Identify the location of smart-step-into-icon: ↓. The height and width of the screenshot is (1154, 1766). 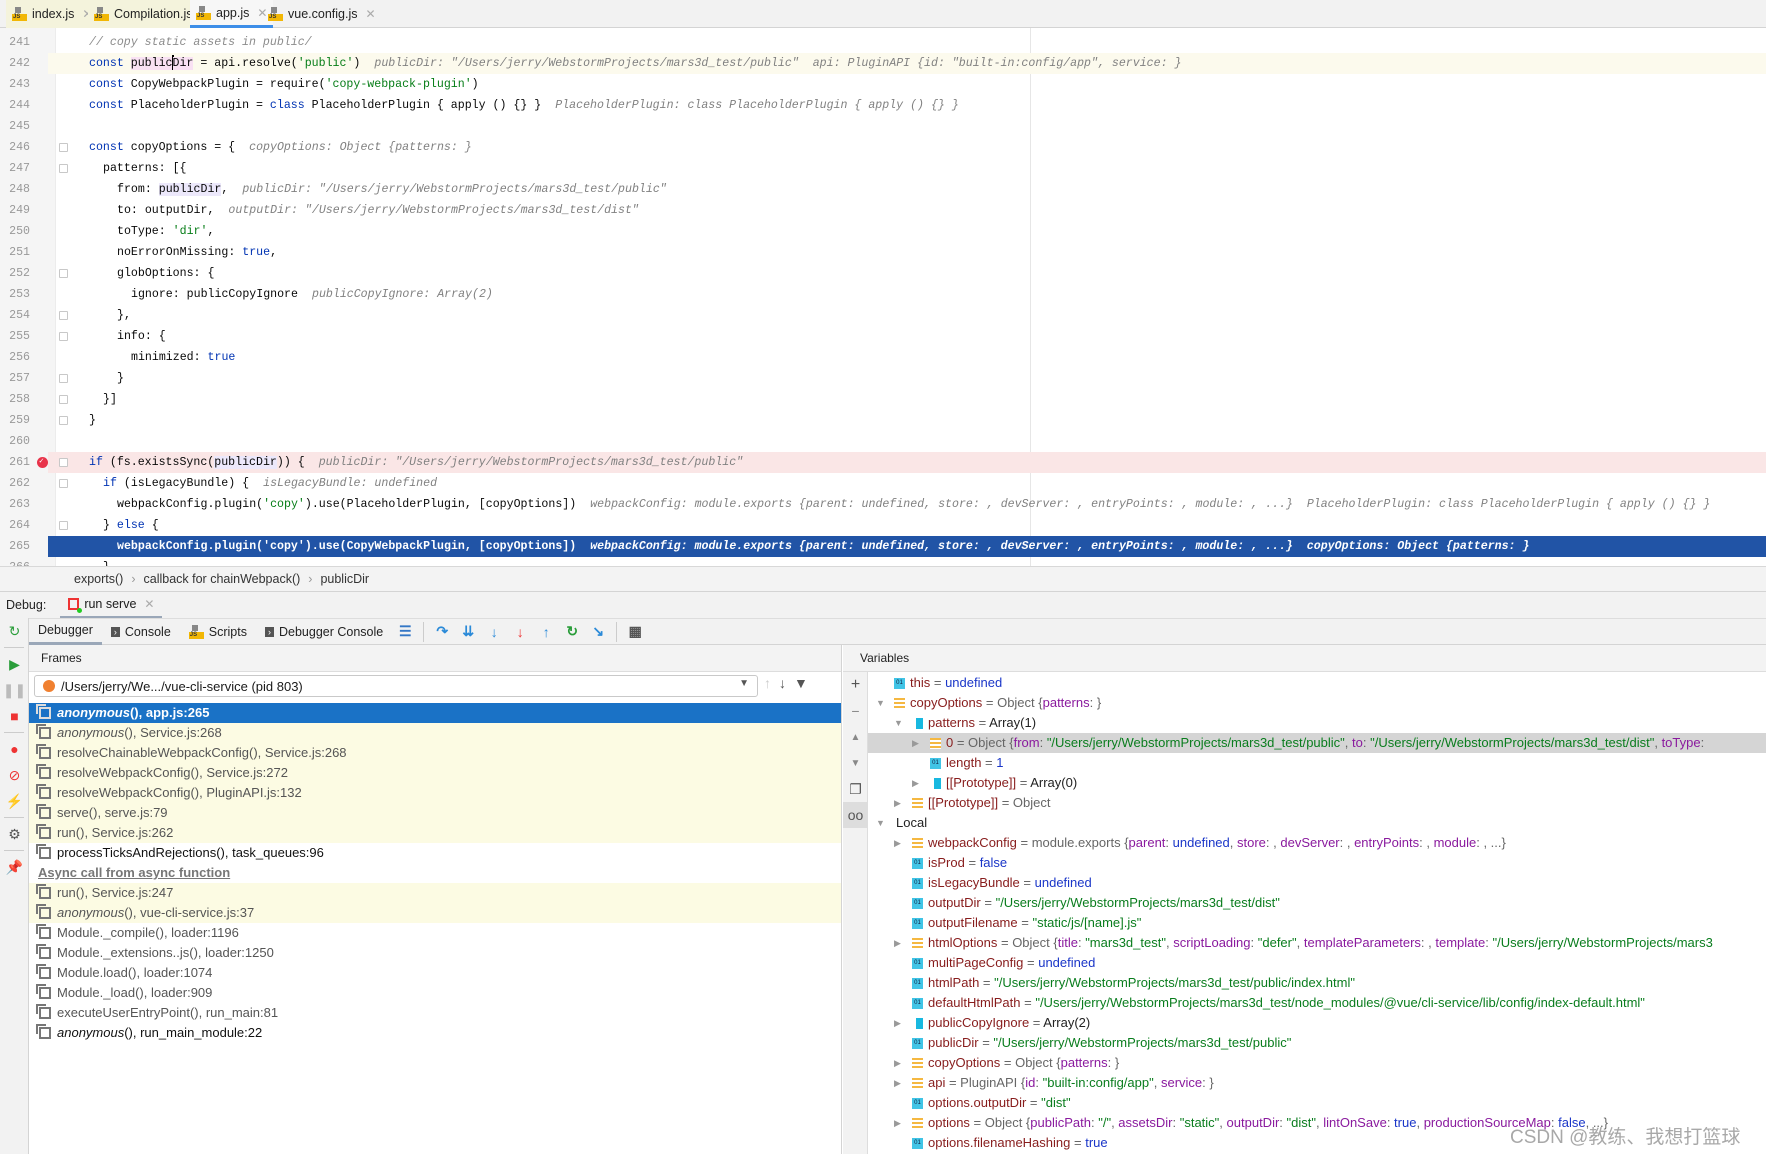
(520, 632).